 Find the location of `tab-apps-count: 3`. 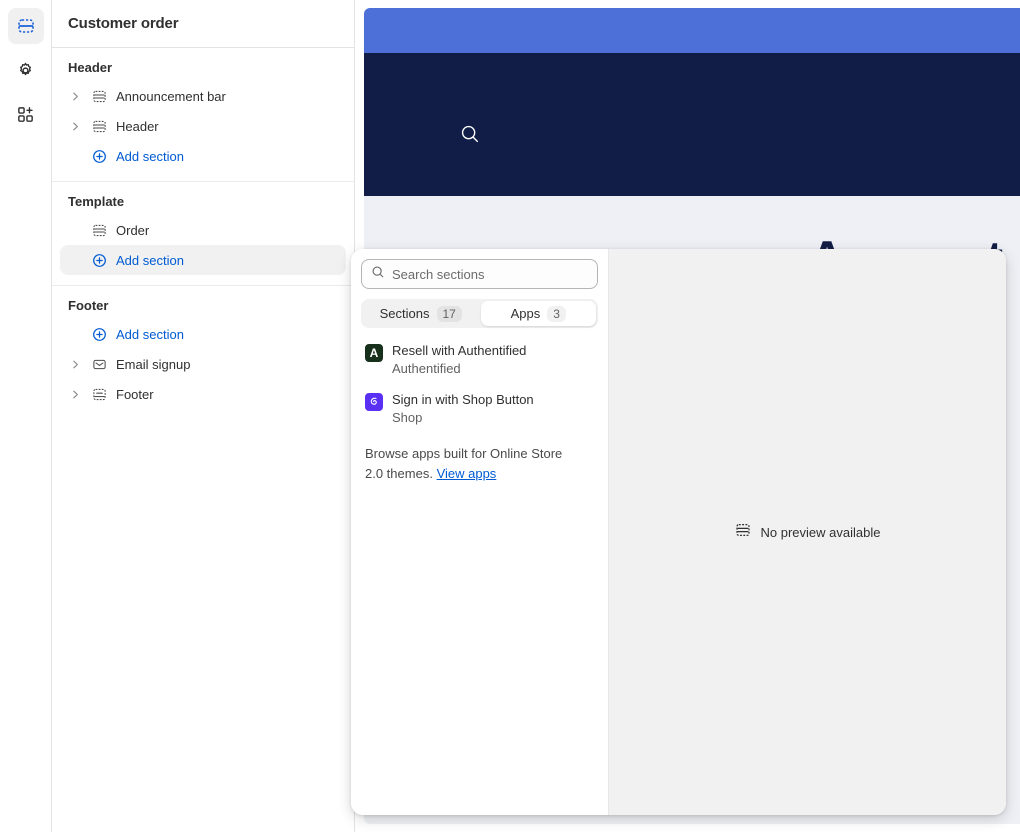

tab-apps-count: 3 is located at coordinates (556, 313).